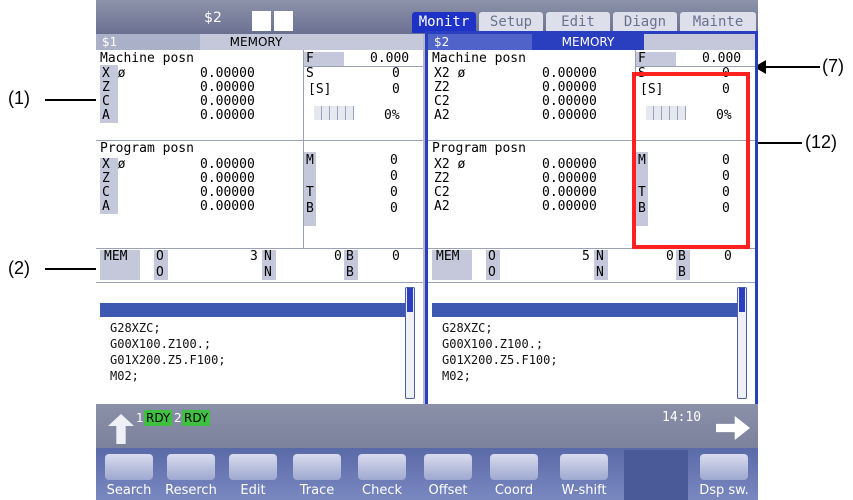  What do you see at coordinates (833, 66) in the screenshot?
I see `callout-7: (7)` at bounding box center [833, 66].